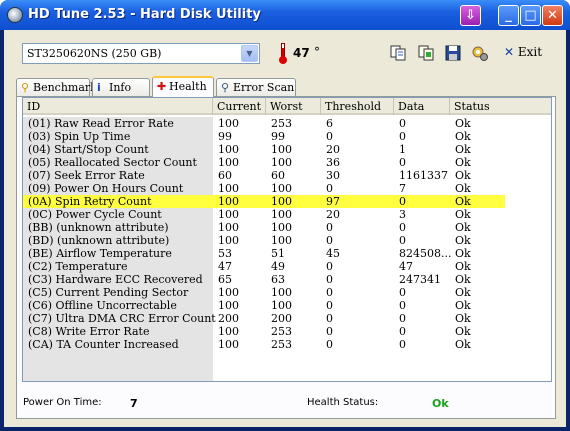 The image size is (570, 431). I want to click on column-header: Worst, so click(293, 106).